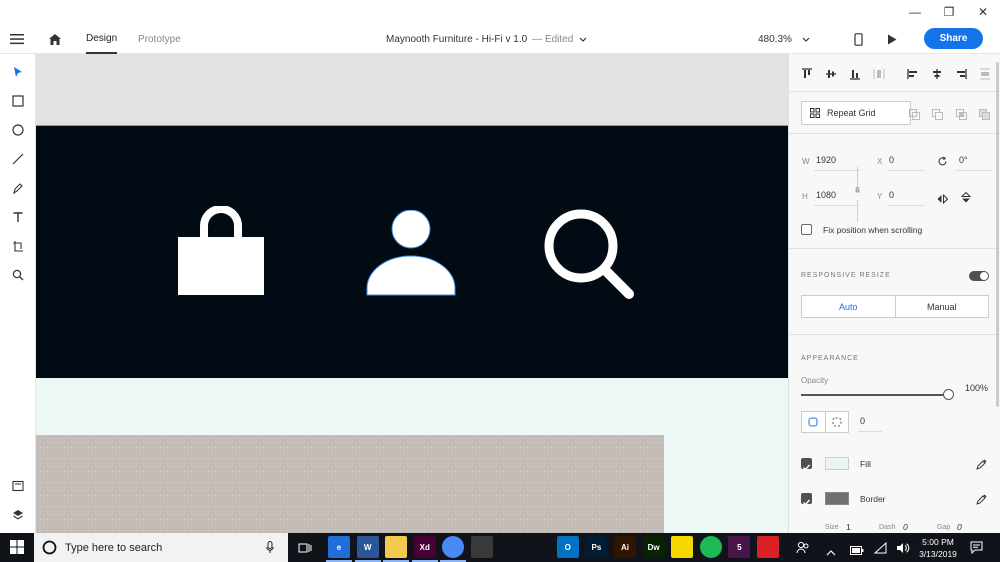  What do you see at coordinates (18, 130) in the screenshot?
I see `ellipse-icon` at bounding box center [18, 130].